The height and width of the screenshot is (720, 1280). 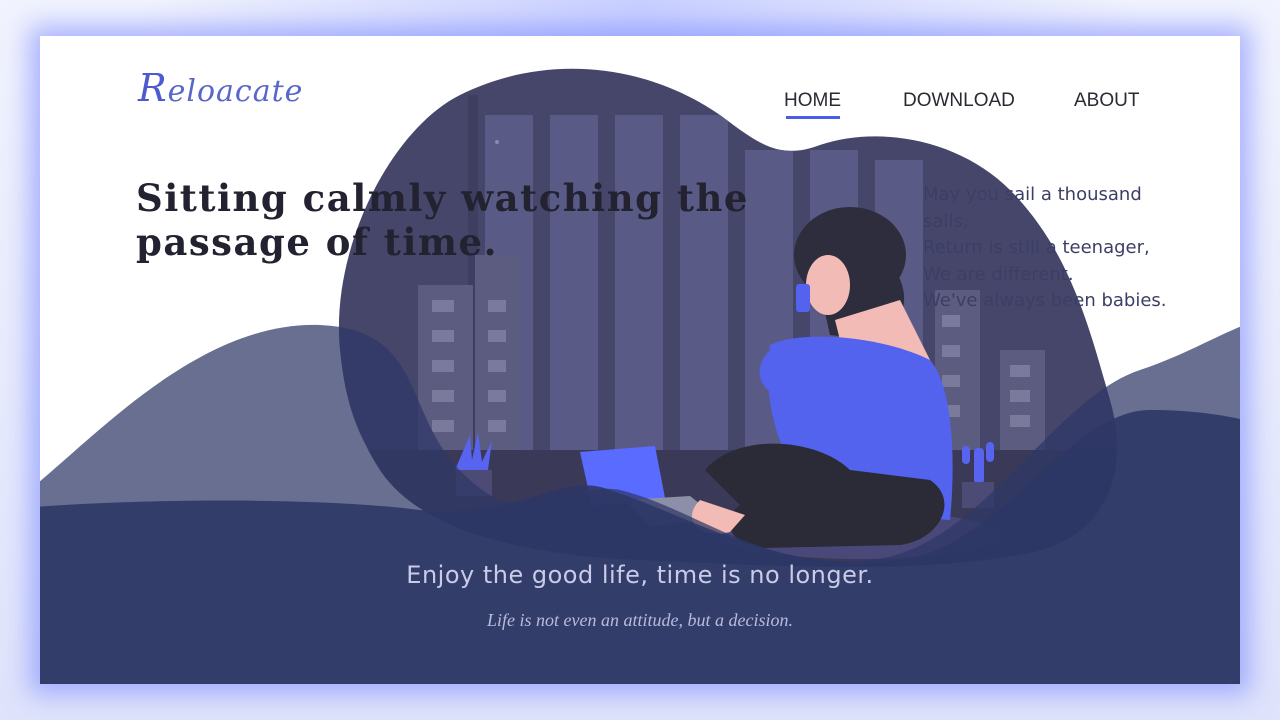 What do you see at coordinates (959, 101) in the screenshot?
I see `nav-download: DOWNLOAD` at bounding box center [959, 101].